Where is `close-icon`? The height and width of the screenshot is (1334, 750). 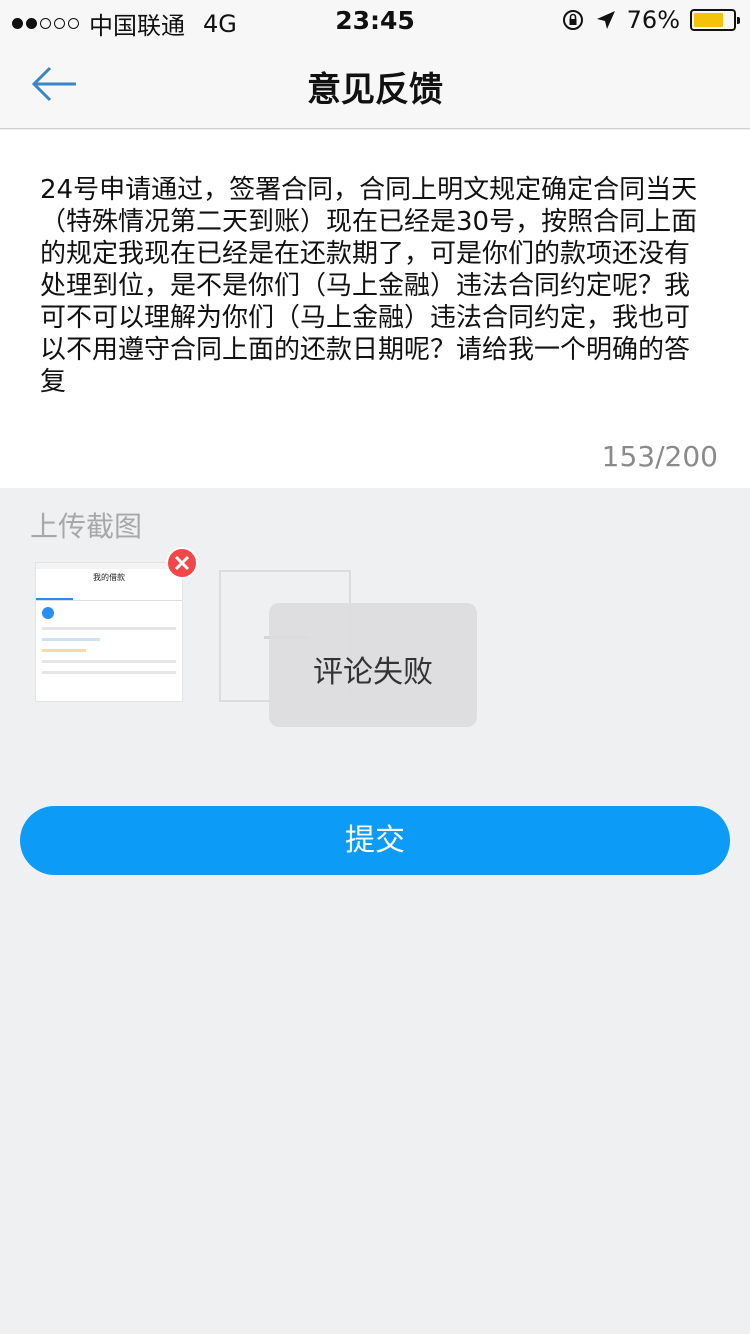 close-icon is located at coordinates (182, 563).